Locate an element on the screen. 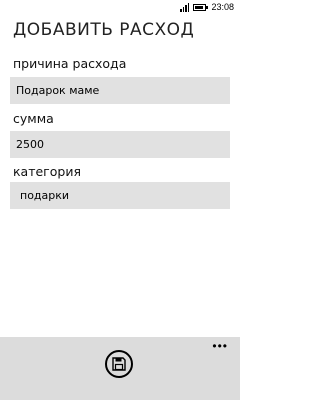 The width and height of the screenshot is (320, 400). category-select: подарки is located at coordinates (120, 195).